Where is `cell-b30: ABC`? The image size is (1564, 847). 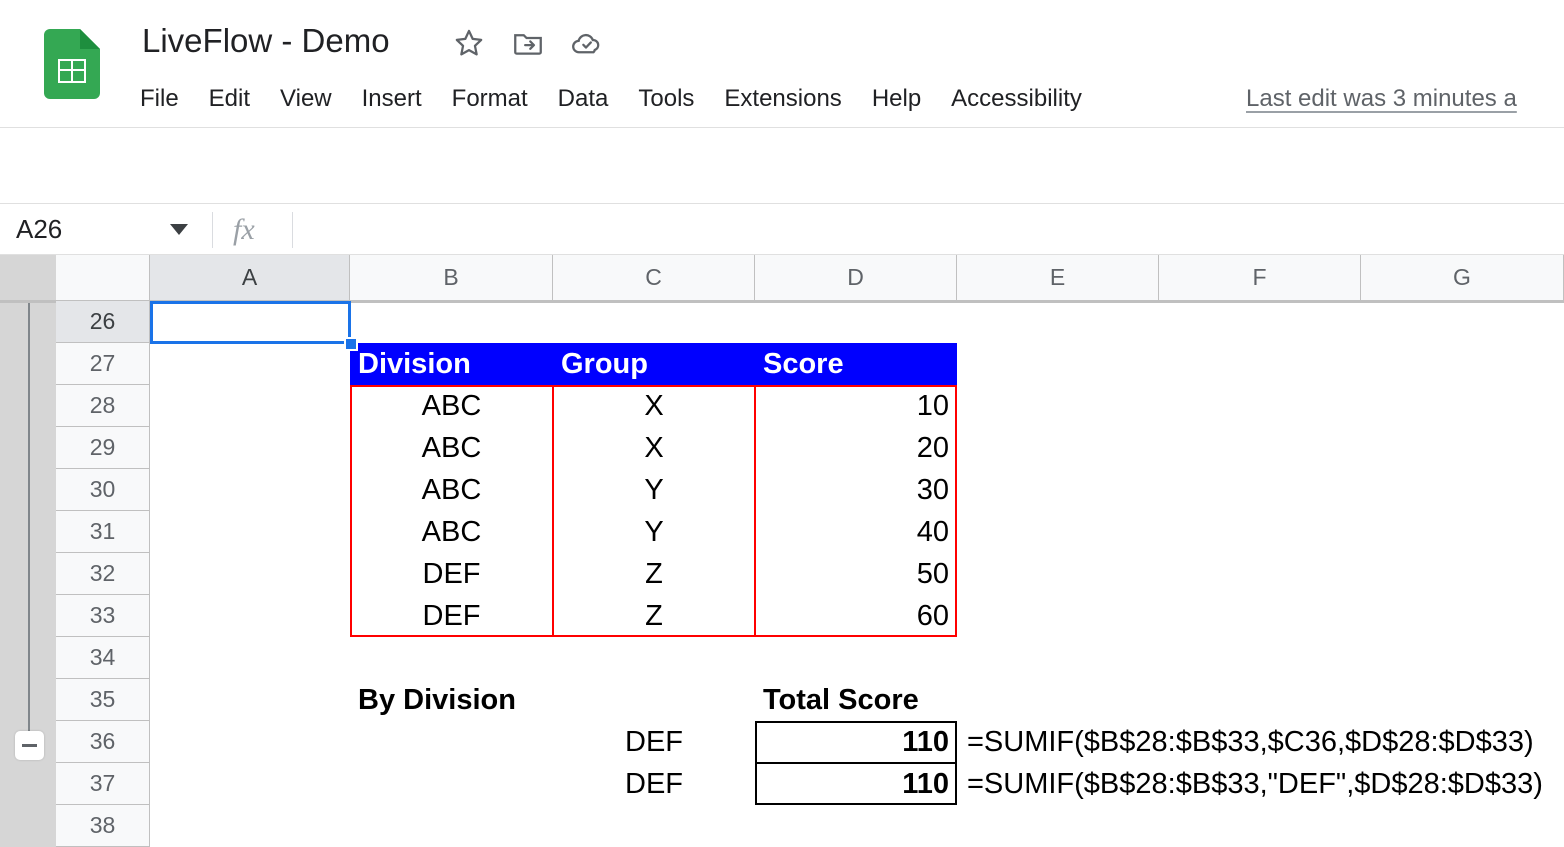 cell-b30: ABC is located at coordinates (451, 490).